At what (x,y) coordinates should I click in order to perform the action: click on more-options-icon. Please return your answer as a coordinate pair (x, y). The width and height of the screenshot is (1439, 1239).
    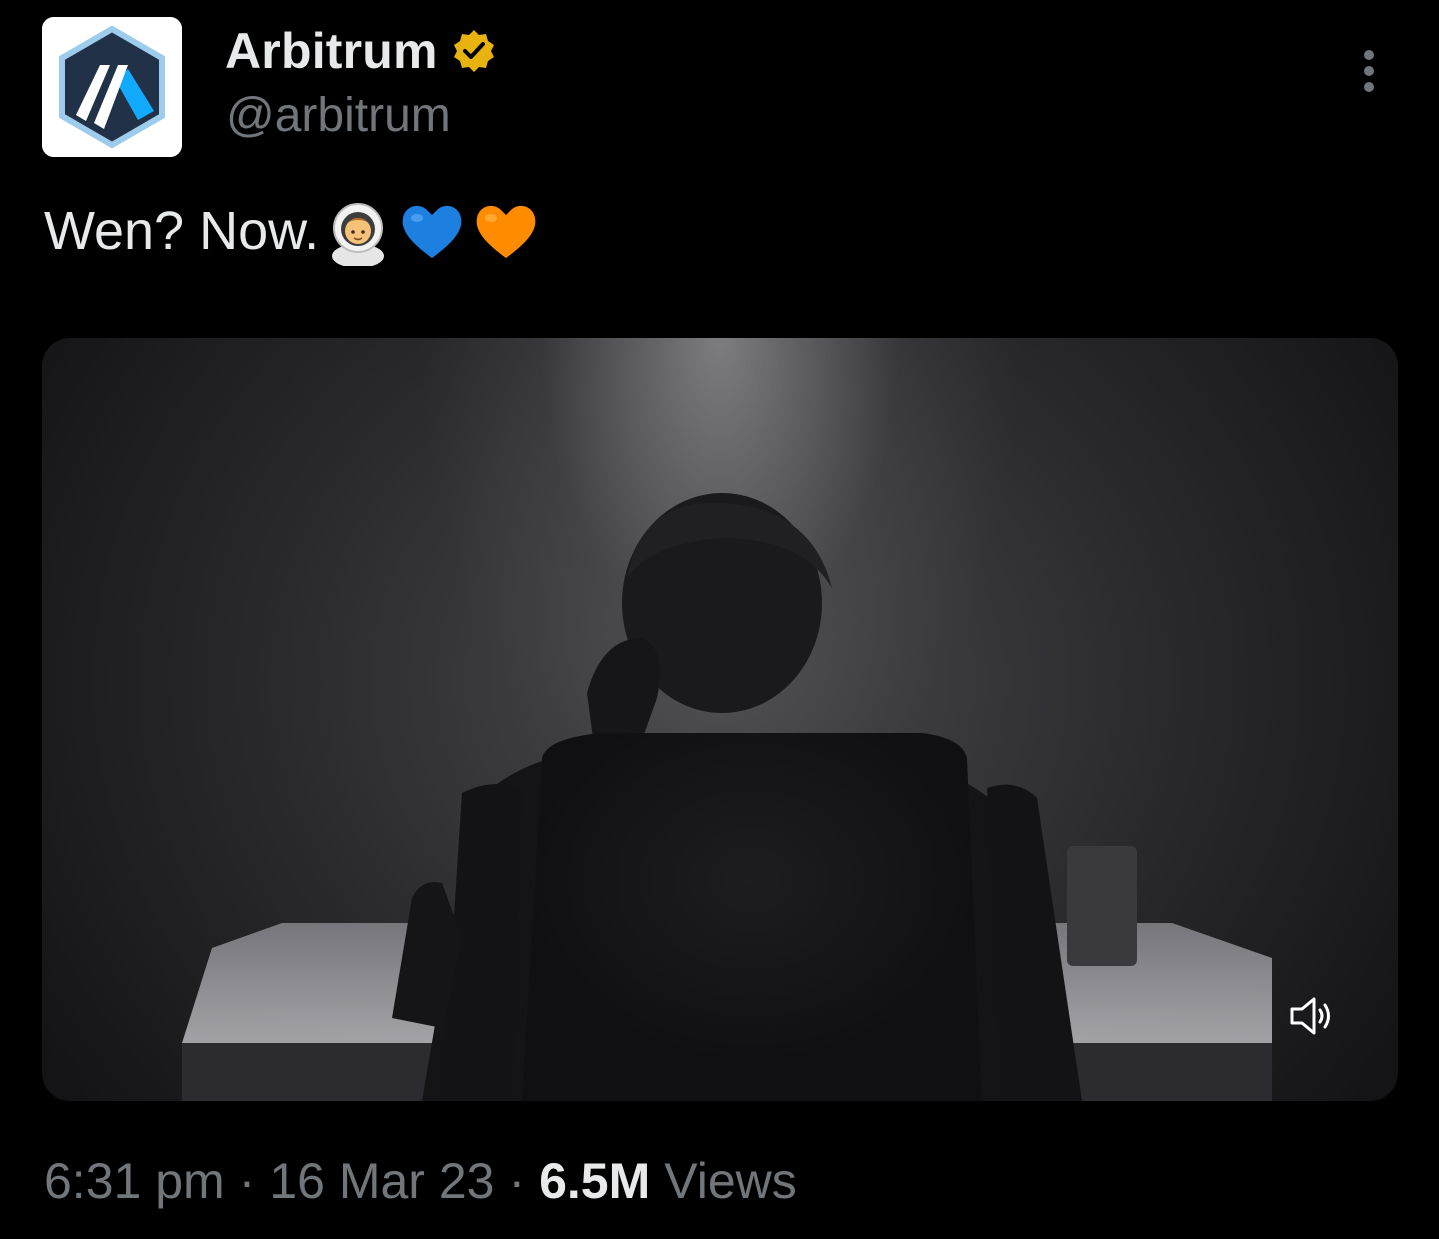
    Looking at the image, I should click on (1369, 75).